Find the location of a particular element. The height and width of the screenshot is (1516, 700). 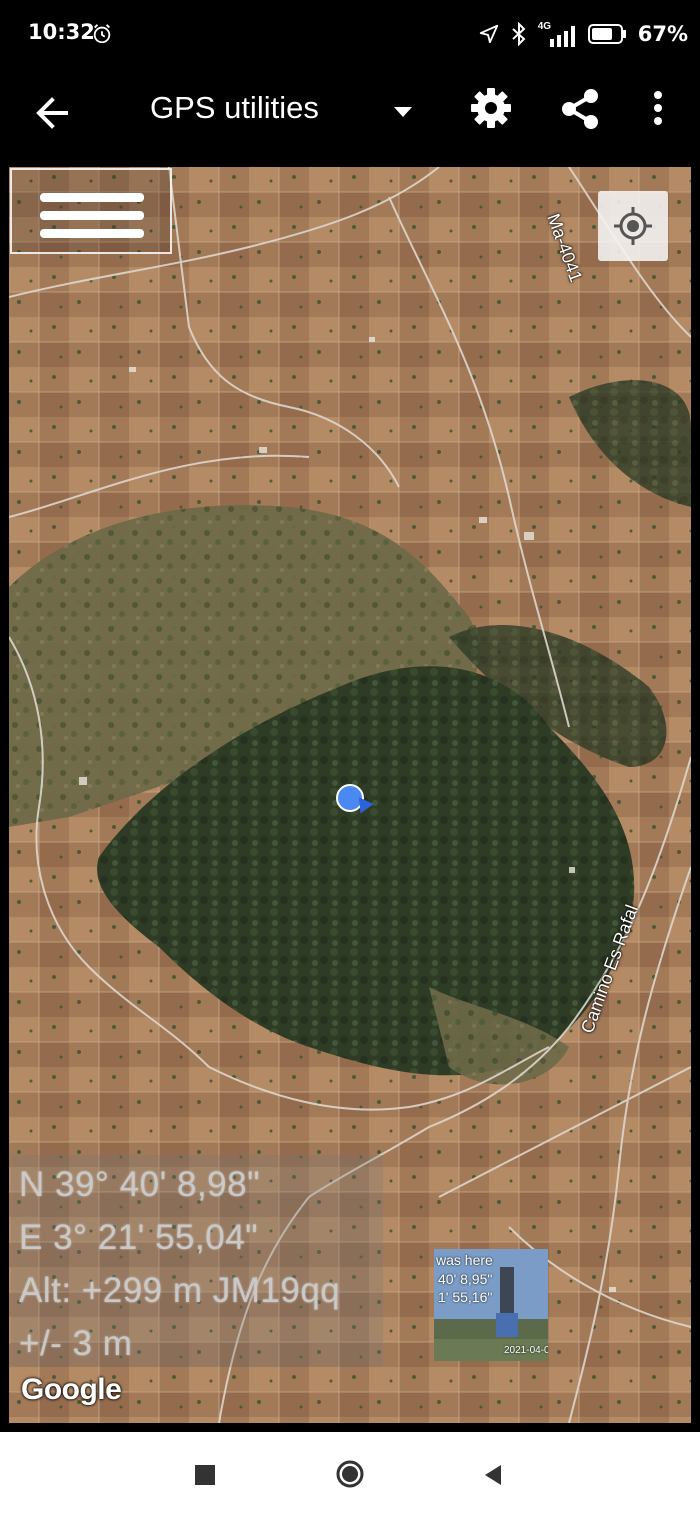

google-logo: Google is located at coordinates (71, 1389).